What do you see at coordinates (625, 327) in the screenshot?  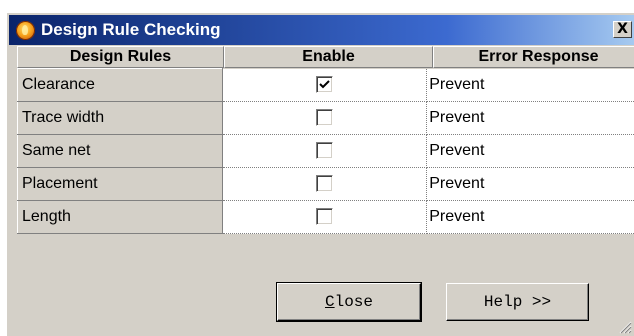 I see `resize-grip-icon` at bounding box center [625, 327].